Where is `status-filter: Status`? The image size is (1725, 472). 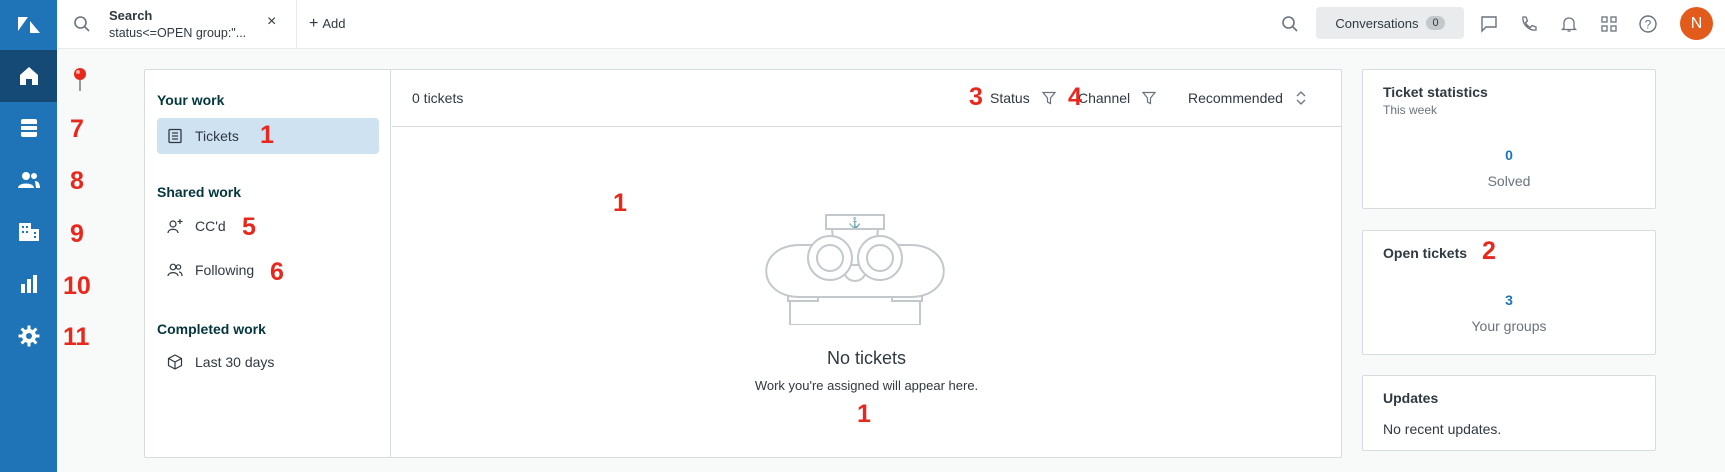
status-filter: Status is located at coordinates (1023, 98).